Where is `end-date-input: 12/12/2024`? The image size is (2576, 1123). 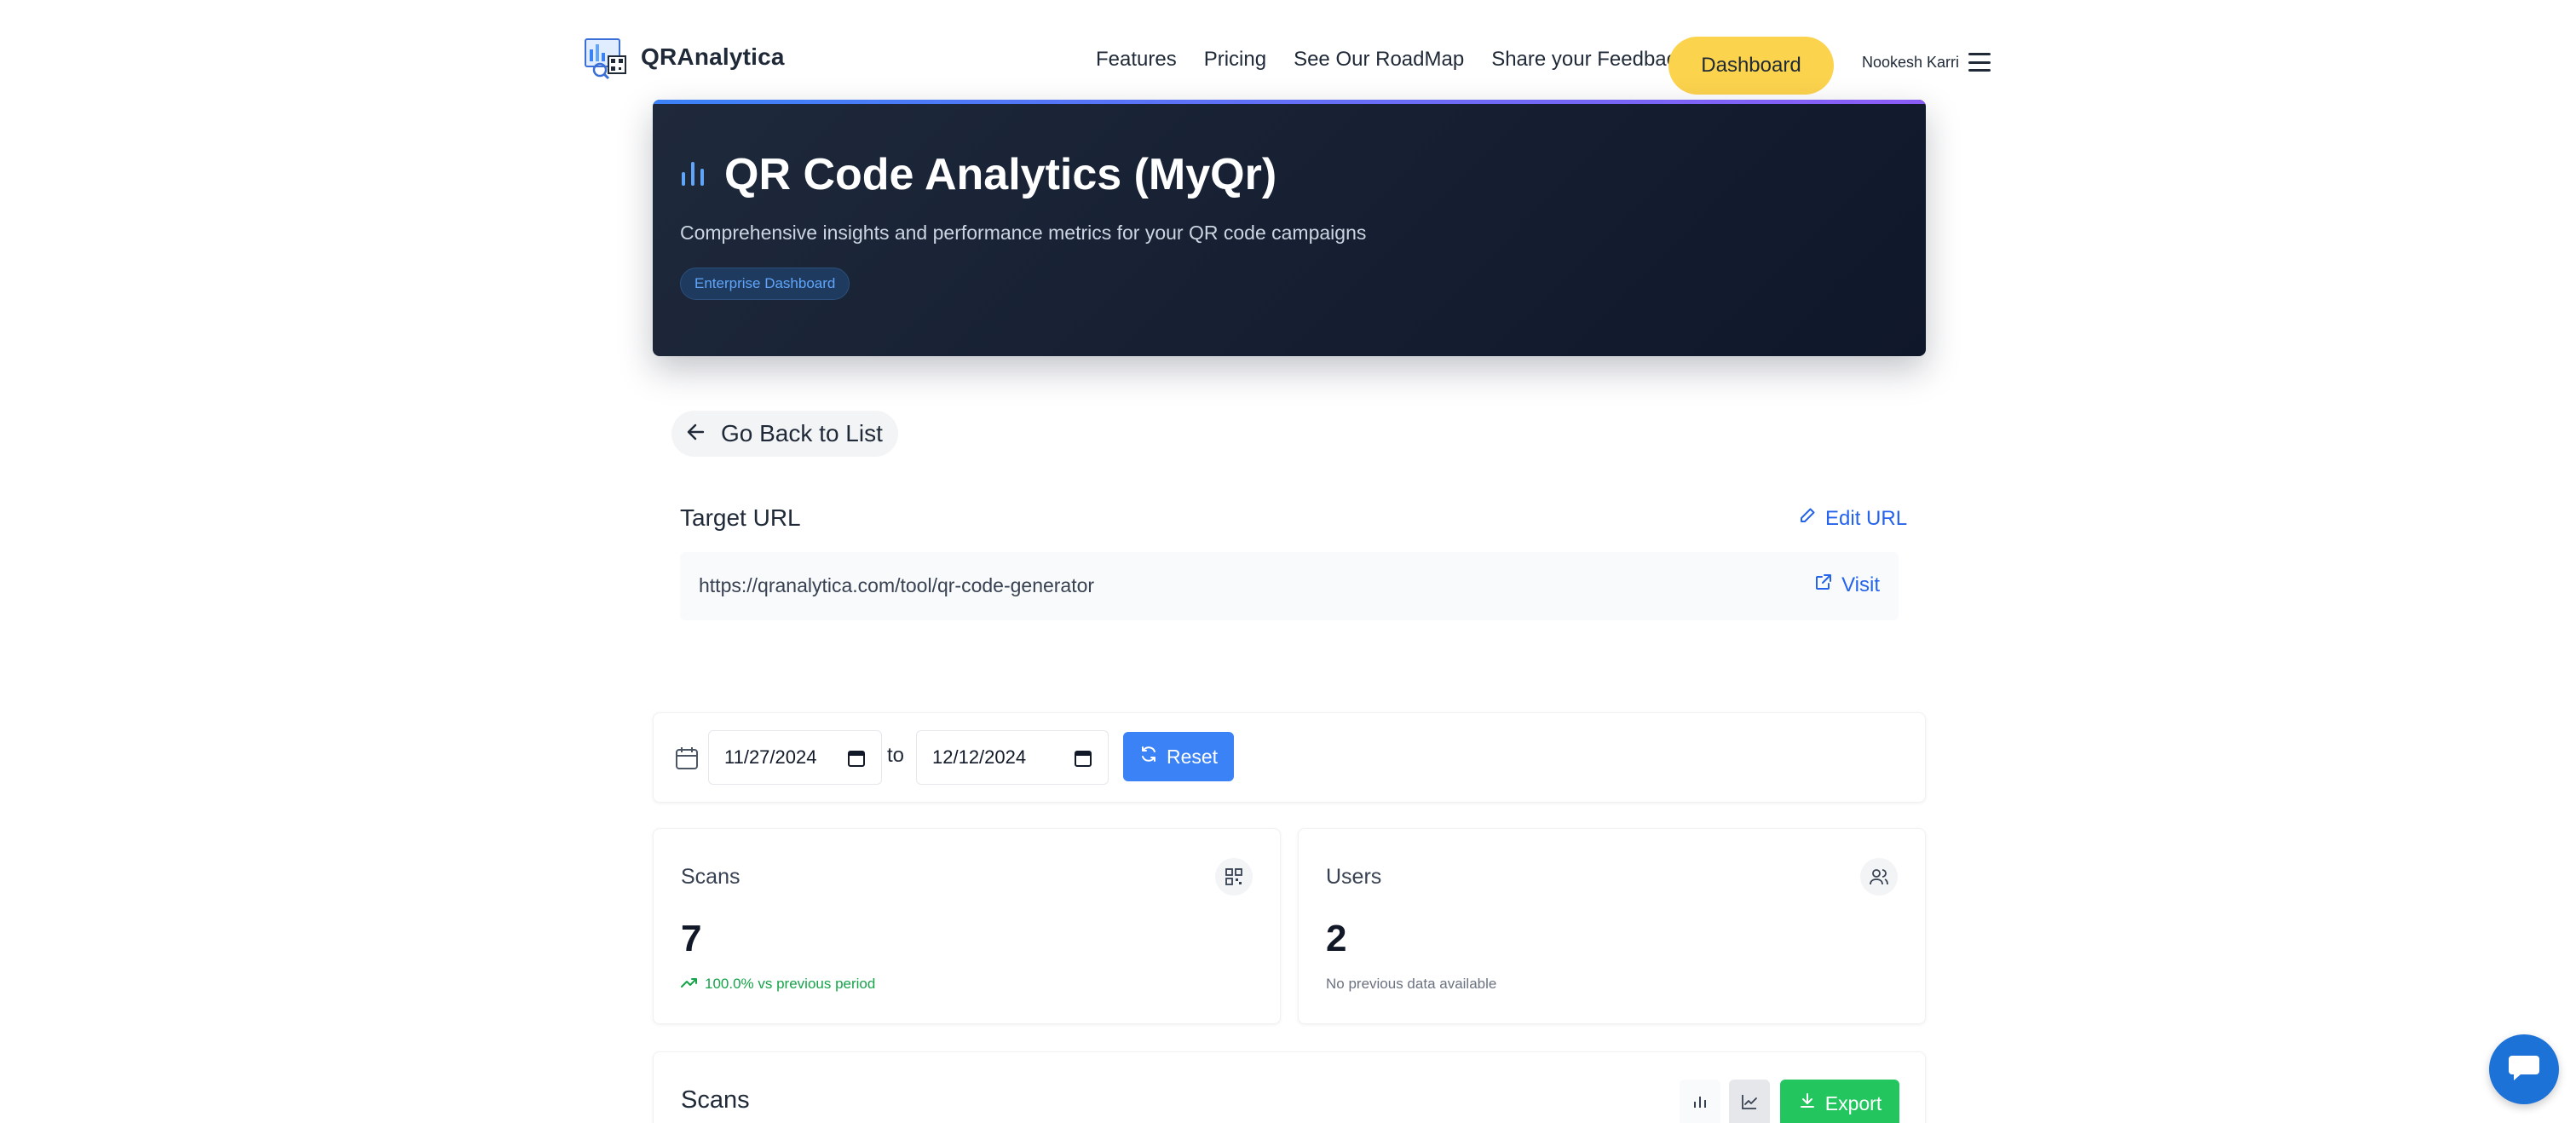
end-date-input: 12/12/2024 is located at coordinates (1012, 758).